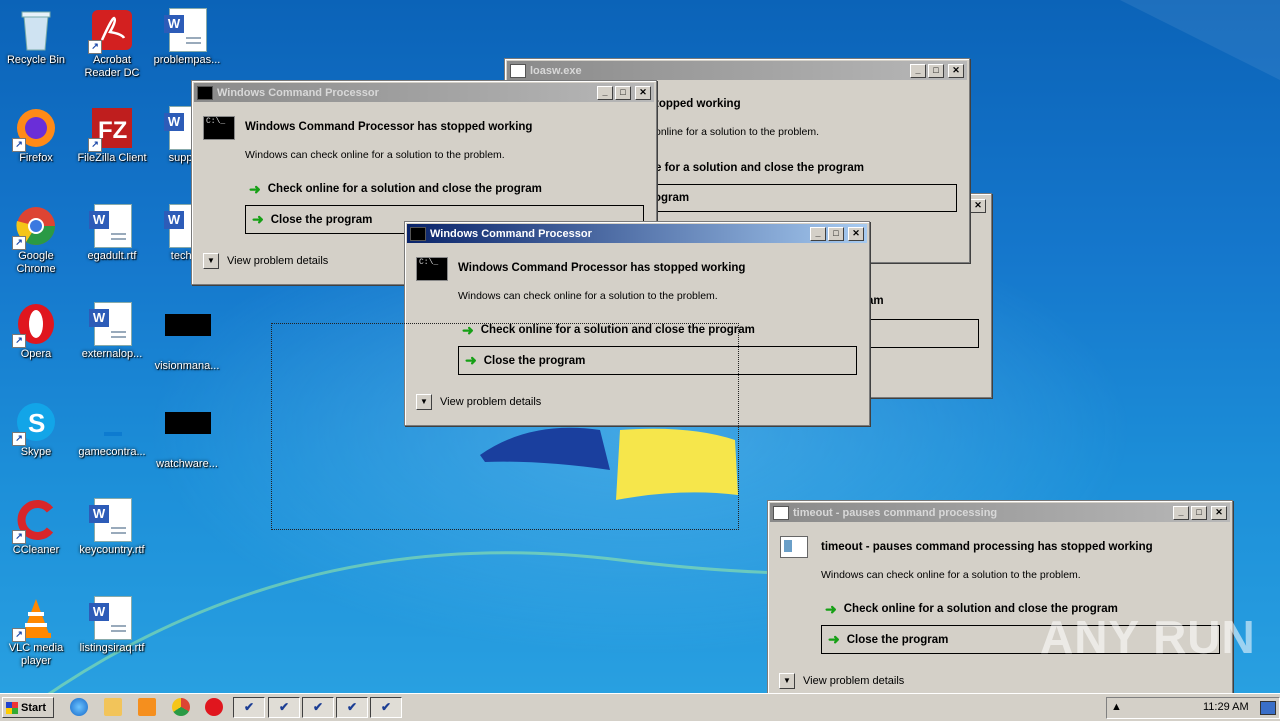 This screenshot has height=721, width=1280. What do you see at coordinates (698, 104) in the screenshot?
I see `error-heading: topped working` at bounding box center [698, 104].